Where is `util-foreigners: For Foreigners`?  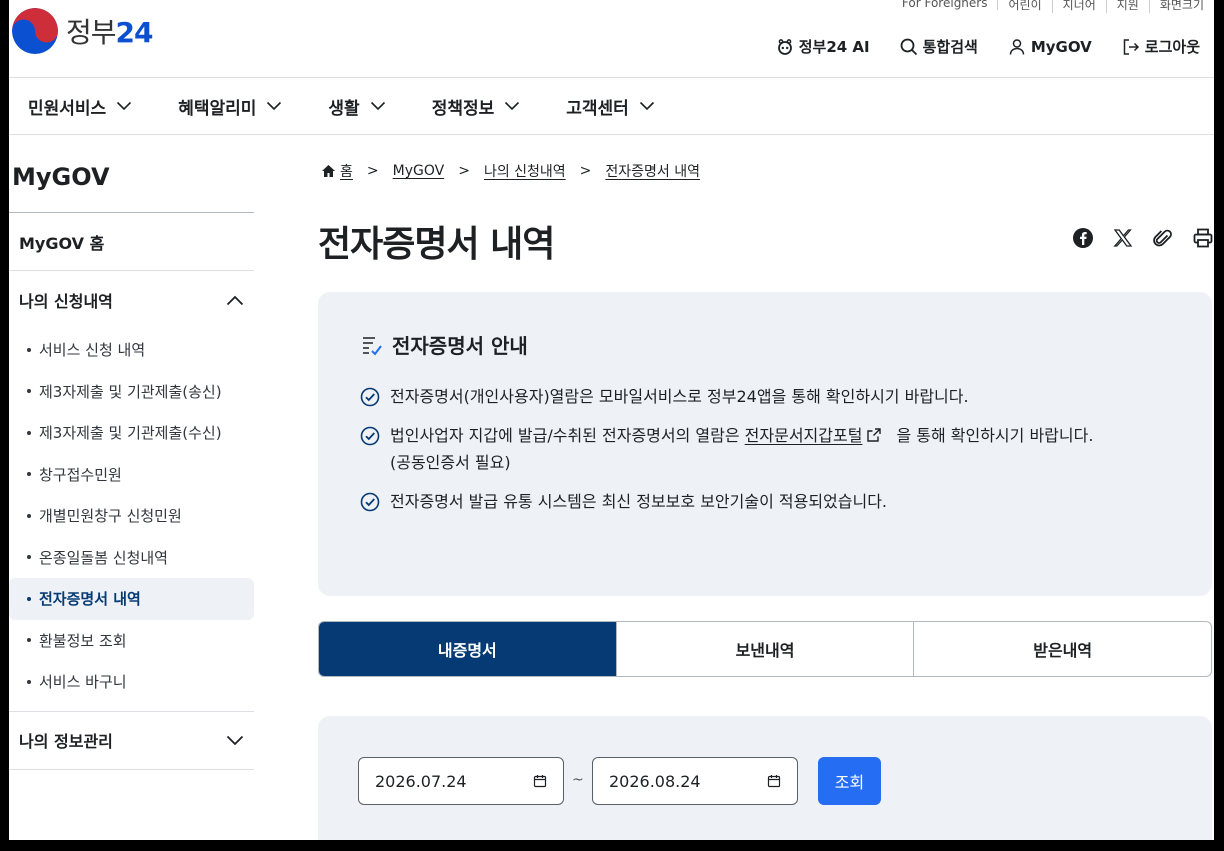 util-foreigners: For Foreigners is located at coordinates (945, 5).